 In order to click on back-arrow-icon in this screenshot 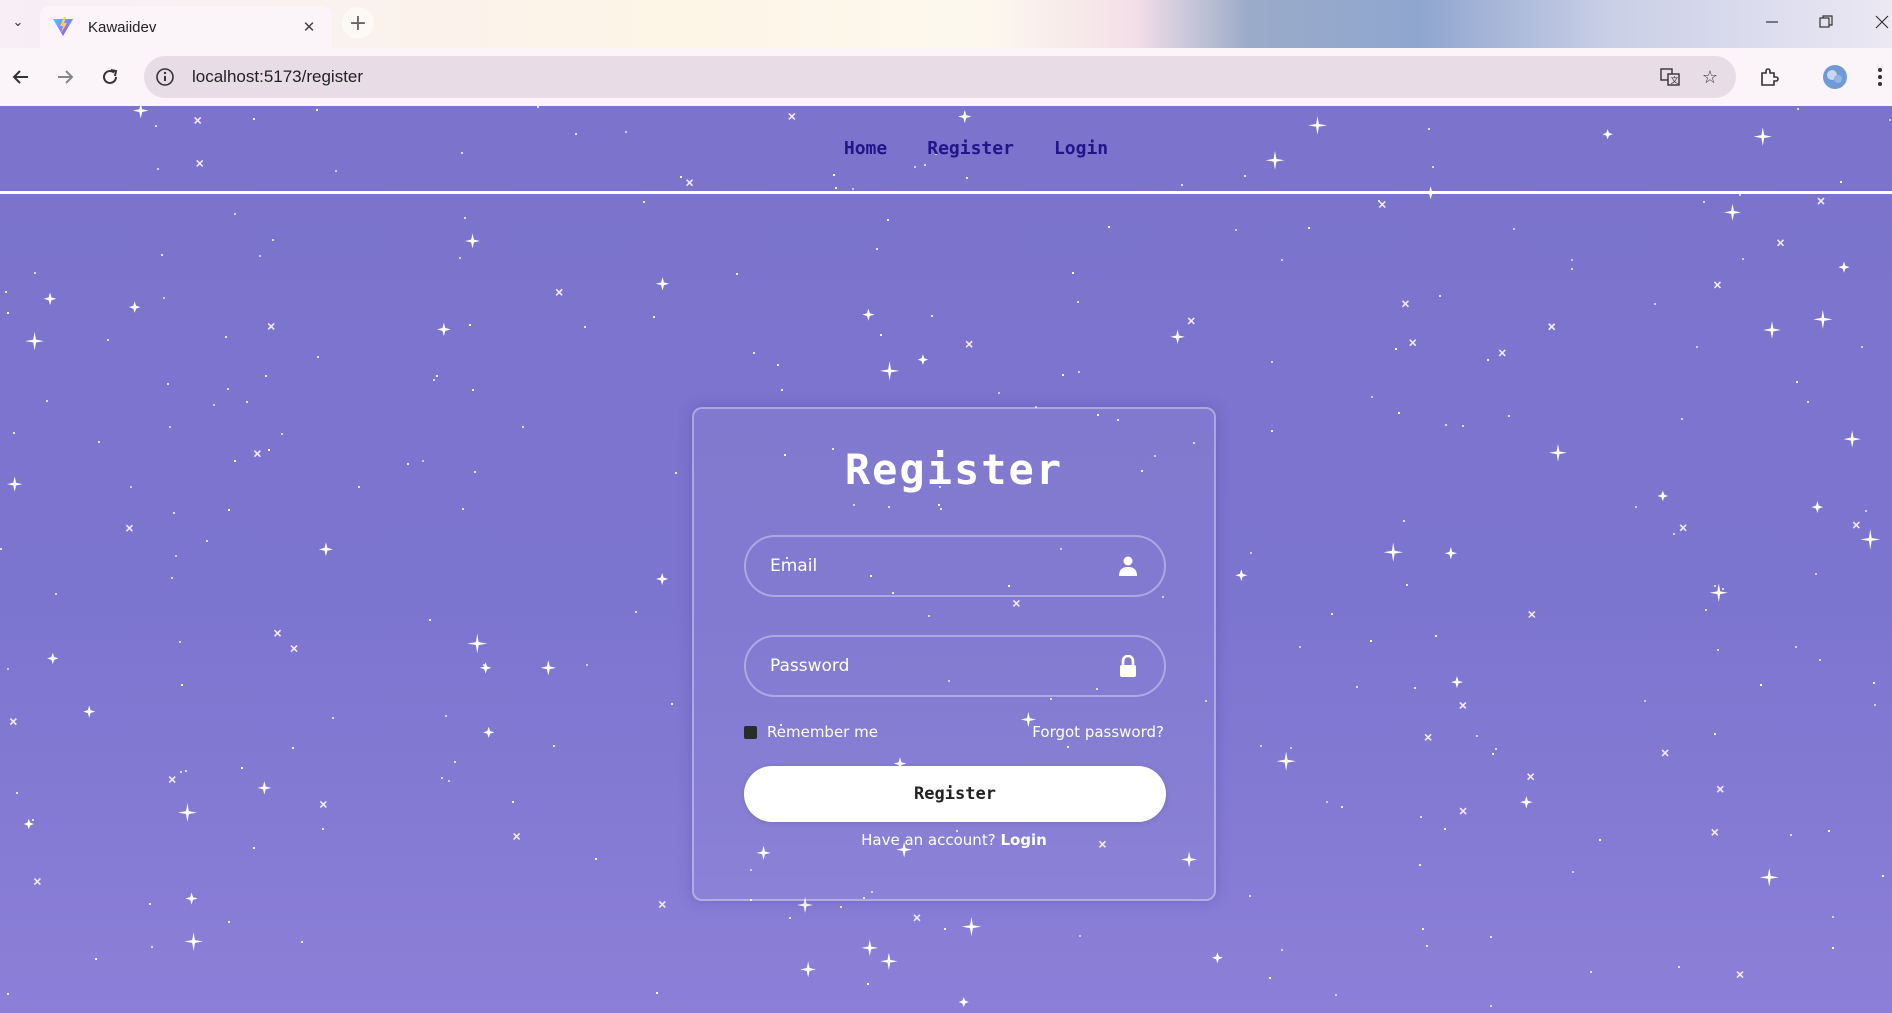, I will do `click(21, 77)`.